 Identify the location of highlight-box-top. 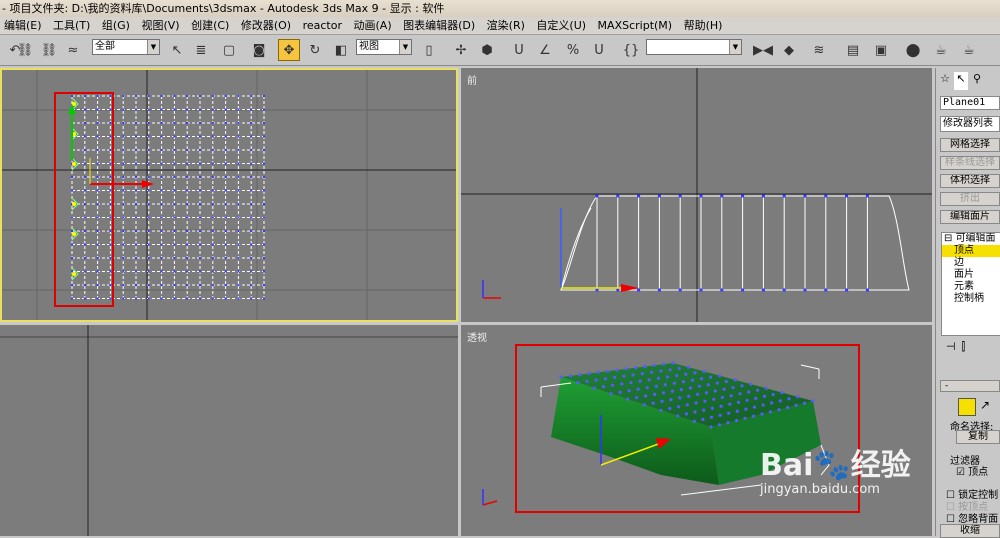
(84, 199).